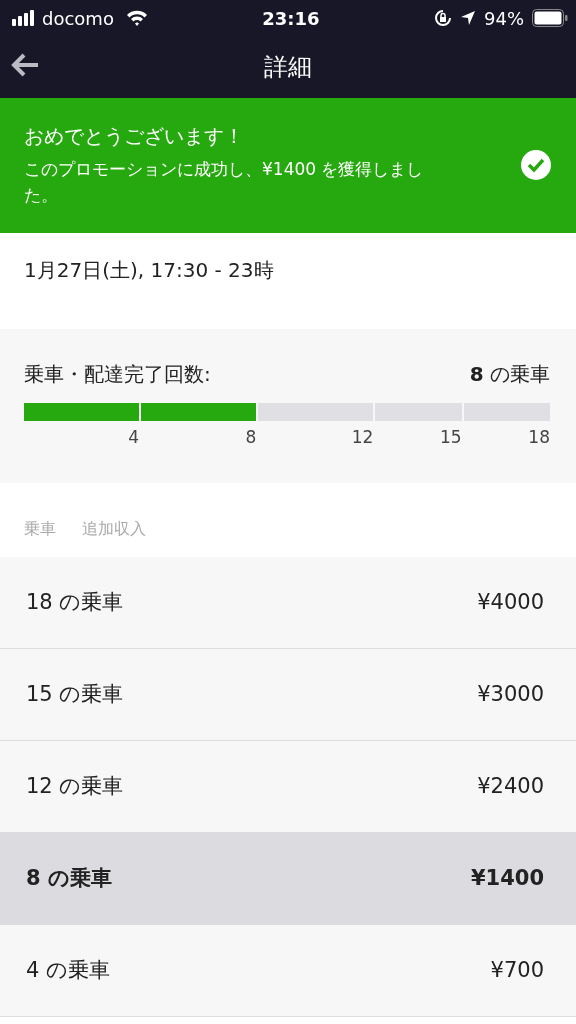  I want to click on tier-row: 18 の乗車 ¥4000, so click(288, 603).